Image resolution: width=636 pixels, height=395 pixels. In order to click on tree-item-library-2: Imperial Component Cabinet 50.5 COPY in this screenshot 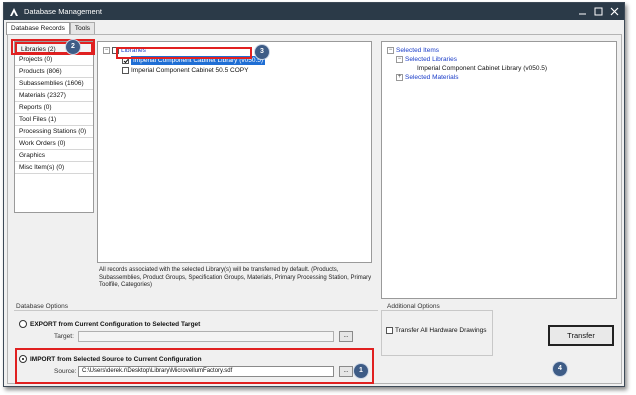, I will do `click(185, 70)`.